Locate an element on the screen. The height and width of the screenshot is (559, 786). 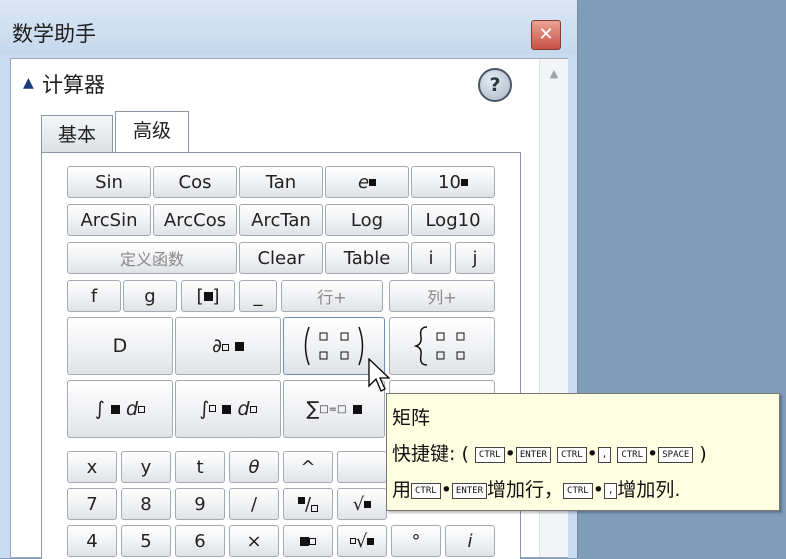
exp-label: e is located at coordinates (363, 182).